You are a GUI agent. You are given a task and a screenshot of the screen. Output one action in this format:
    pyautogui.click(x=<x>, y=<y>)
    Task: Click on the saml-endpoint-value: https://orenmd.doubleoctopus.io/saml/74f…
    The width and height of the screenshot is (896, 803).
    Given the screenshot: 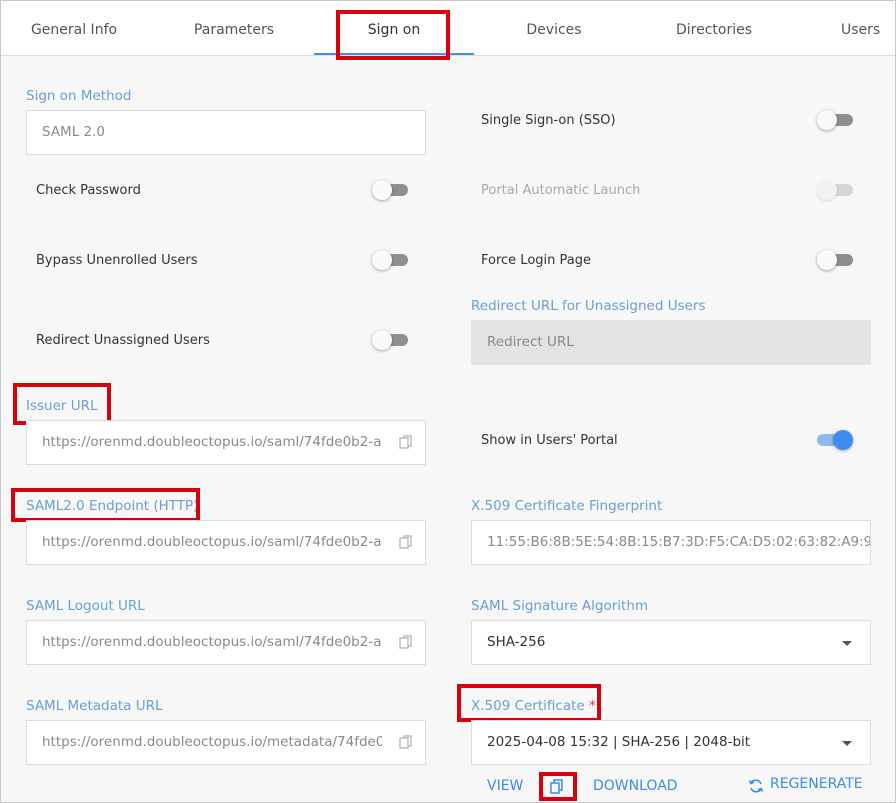 What is the action you would take?
    pyautogui.click(x=212, y=542)
    